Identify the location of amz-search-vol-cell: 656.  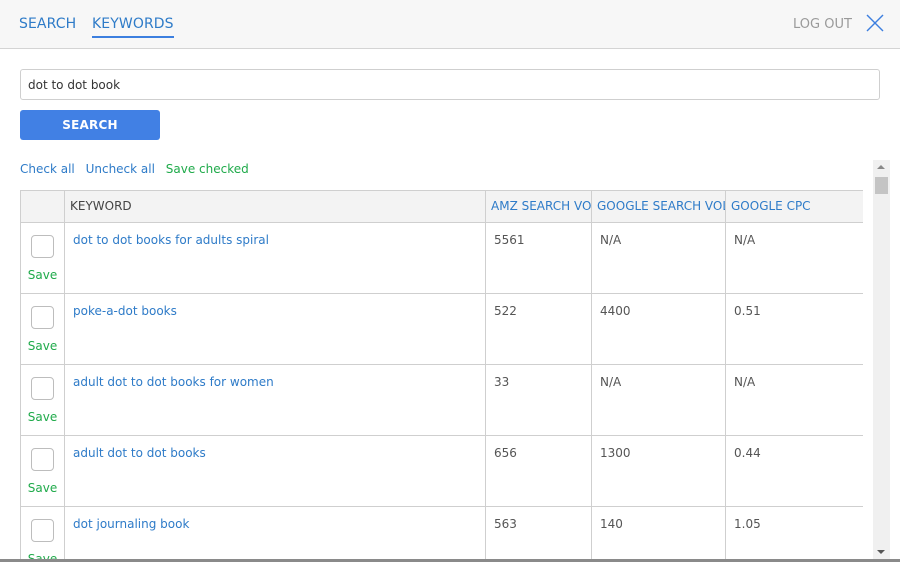
(538, 471).